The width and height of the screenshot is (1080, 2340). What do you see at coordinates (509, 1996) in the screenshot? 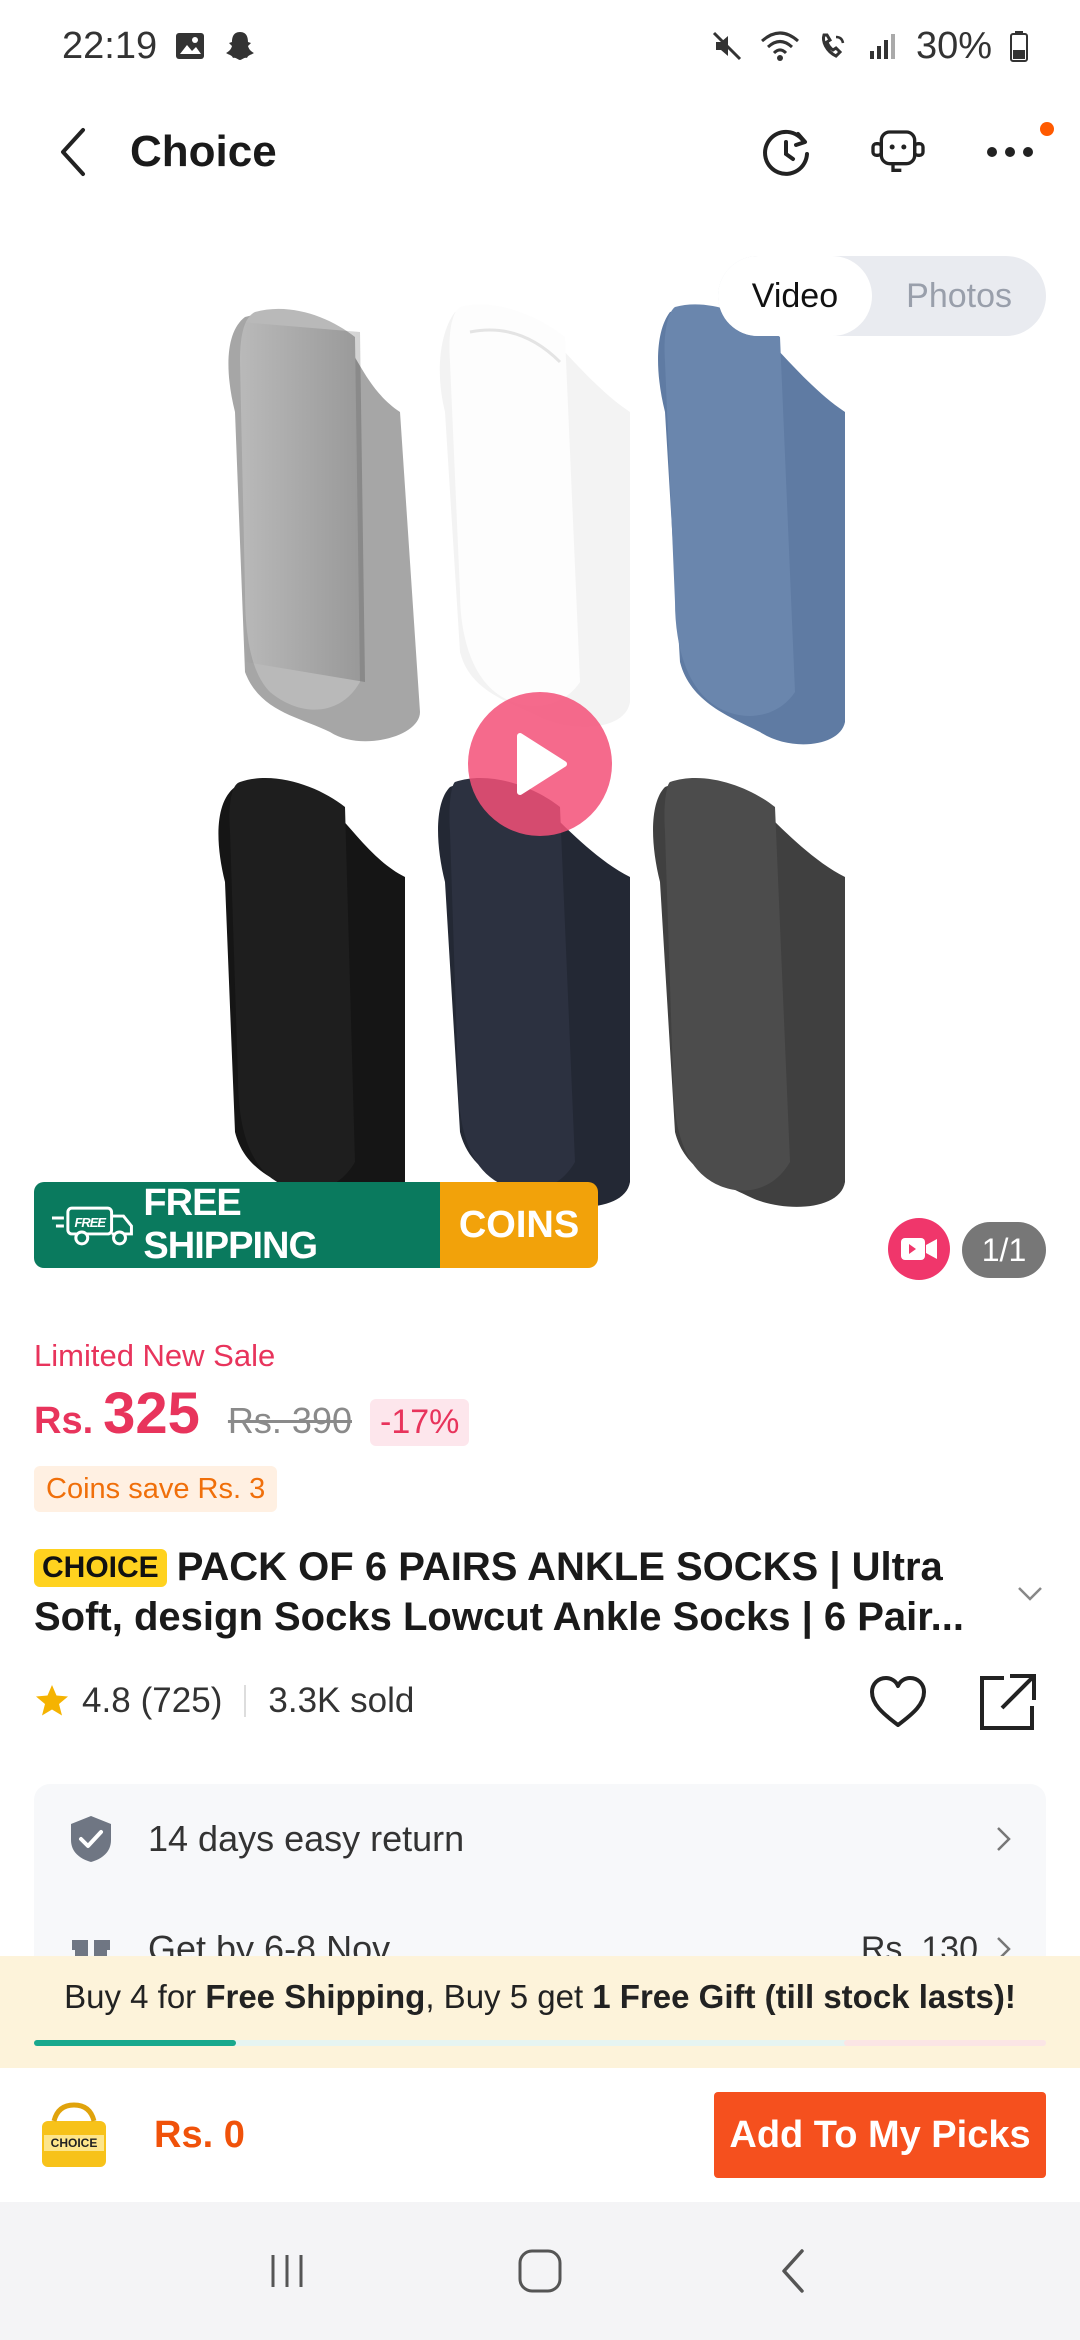
I see `promo-middle: , Buy 5 get` at bounding box center [509, 1996].